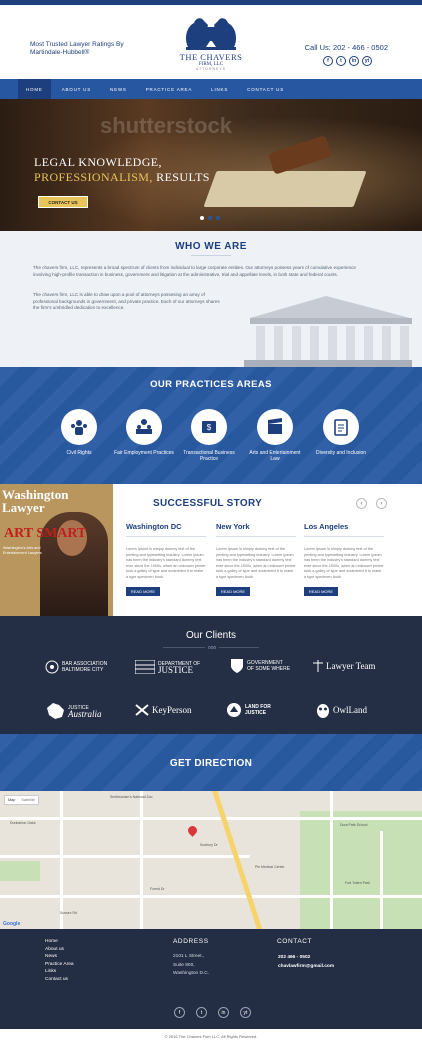 This screenshot has height=1046, width=422. I want to click on footer-link-links: Links, so click(59, 972).